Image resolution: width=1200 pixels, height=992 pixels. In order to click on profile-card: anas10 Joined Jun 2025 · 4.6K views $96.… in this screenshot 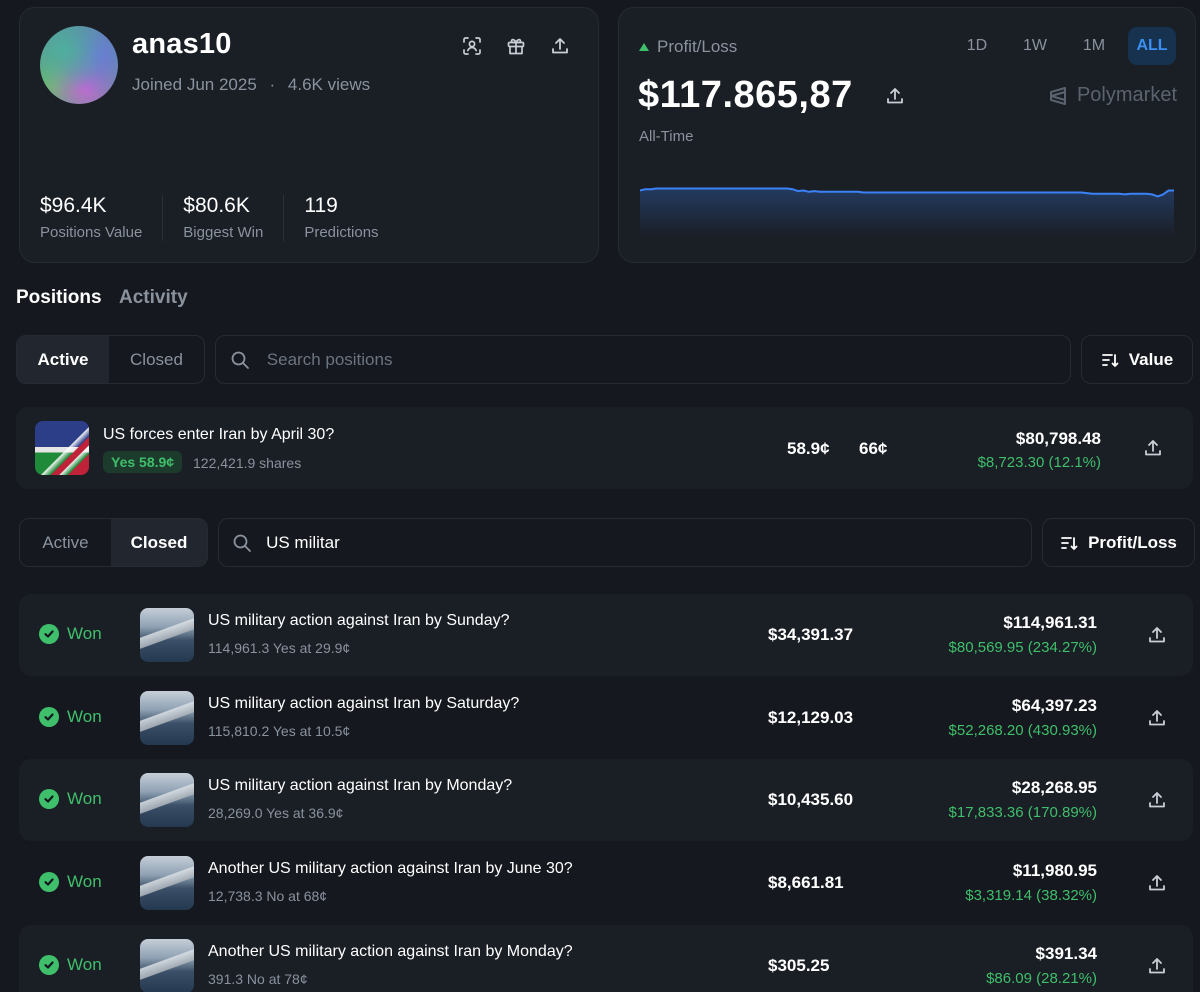, I will do `click(309, 135)`.